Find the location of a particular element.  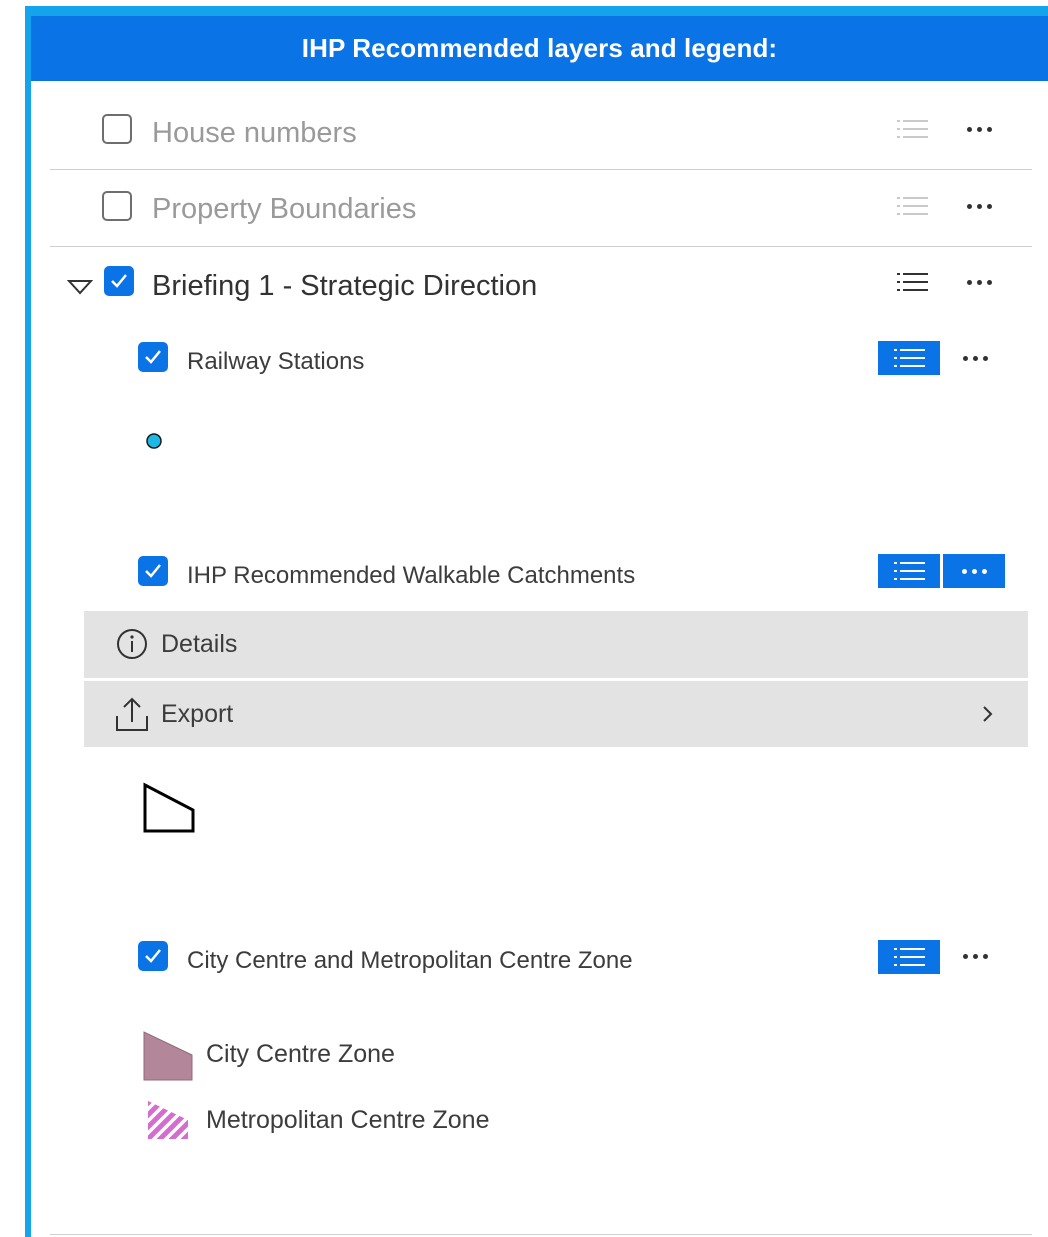

briefing-1-checkbox is located at coordinates (119, 281).